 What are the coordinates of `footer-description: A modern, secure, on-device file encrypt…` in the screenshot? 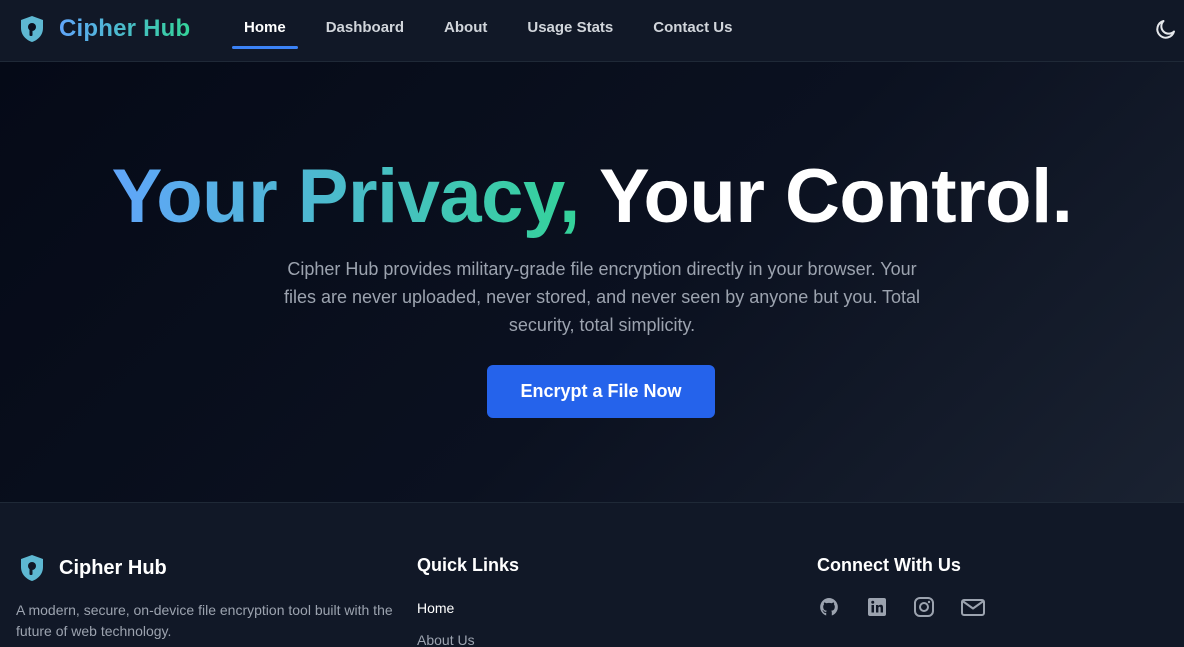 It's located at (204, 620).